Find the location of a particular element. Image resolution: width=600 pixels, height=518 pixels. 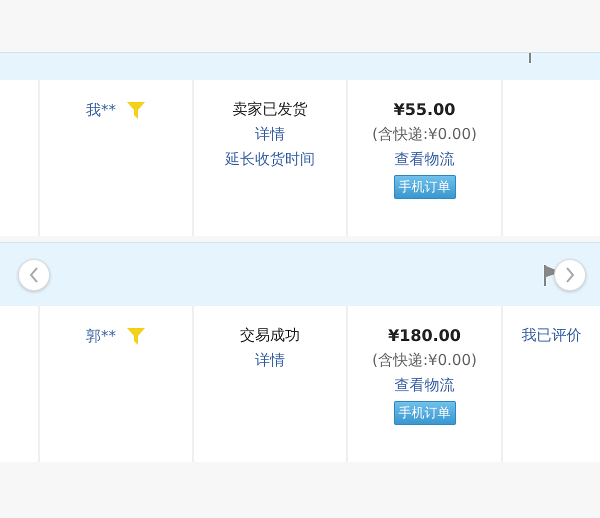

order-status: 卖家已发货 is located at coordinates (270, 109).